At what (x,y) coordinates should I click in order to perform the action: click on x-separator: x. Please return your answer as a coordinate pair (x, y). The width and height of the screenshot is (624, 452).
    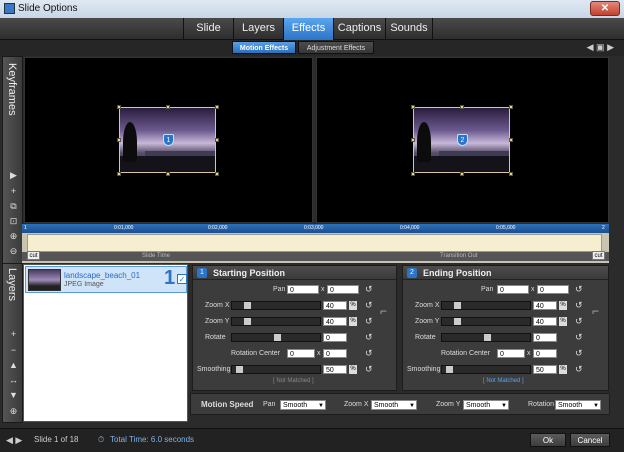
    Looking at the image, I should click on (533, 289).